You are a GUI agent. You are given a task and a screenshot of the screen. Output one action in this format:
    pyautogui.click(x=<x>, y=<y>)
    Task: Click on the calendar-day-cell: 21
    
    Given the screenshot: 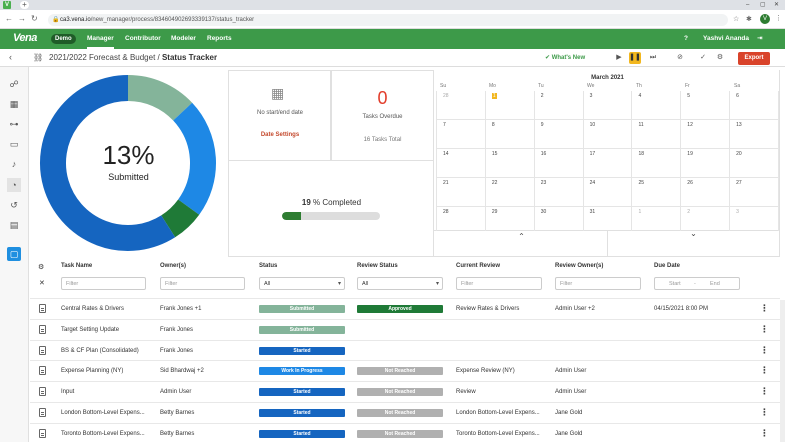 What is the action you would take?
    pyautogui.click(x=461, y=192)
    